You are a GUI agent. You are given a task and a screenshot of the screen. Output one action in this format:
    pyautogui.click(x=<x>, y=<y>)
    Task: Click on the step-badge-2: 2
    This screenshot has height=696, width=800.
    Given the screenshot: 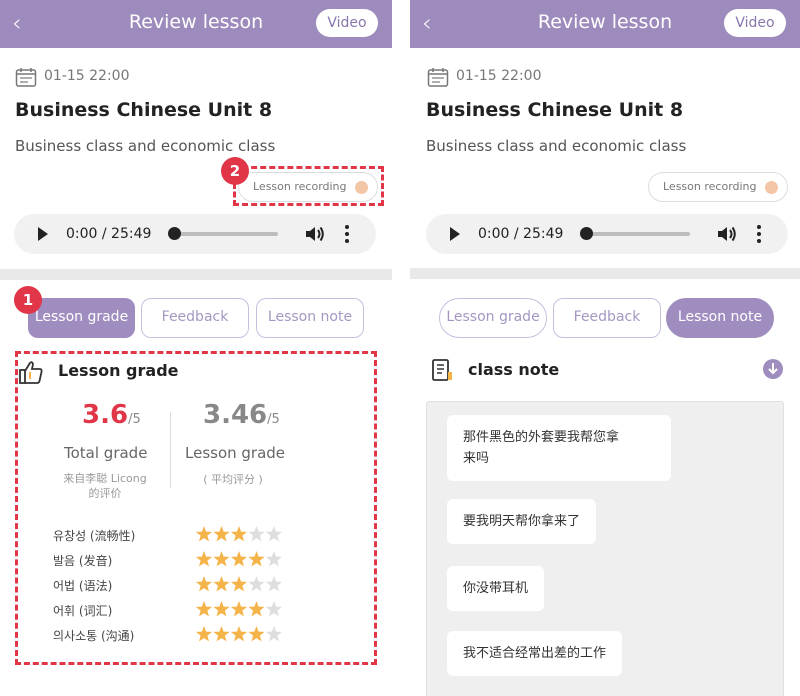 What is the action you would take?
    pyautogui.click(x=235, y=171)
    